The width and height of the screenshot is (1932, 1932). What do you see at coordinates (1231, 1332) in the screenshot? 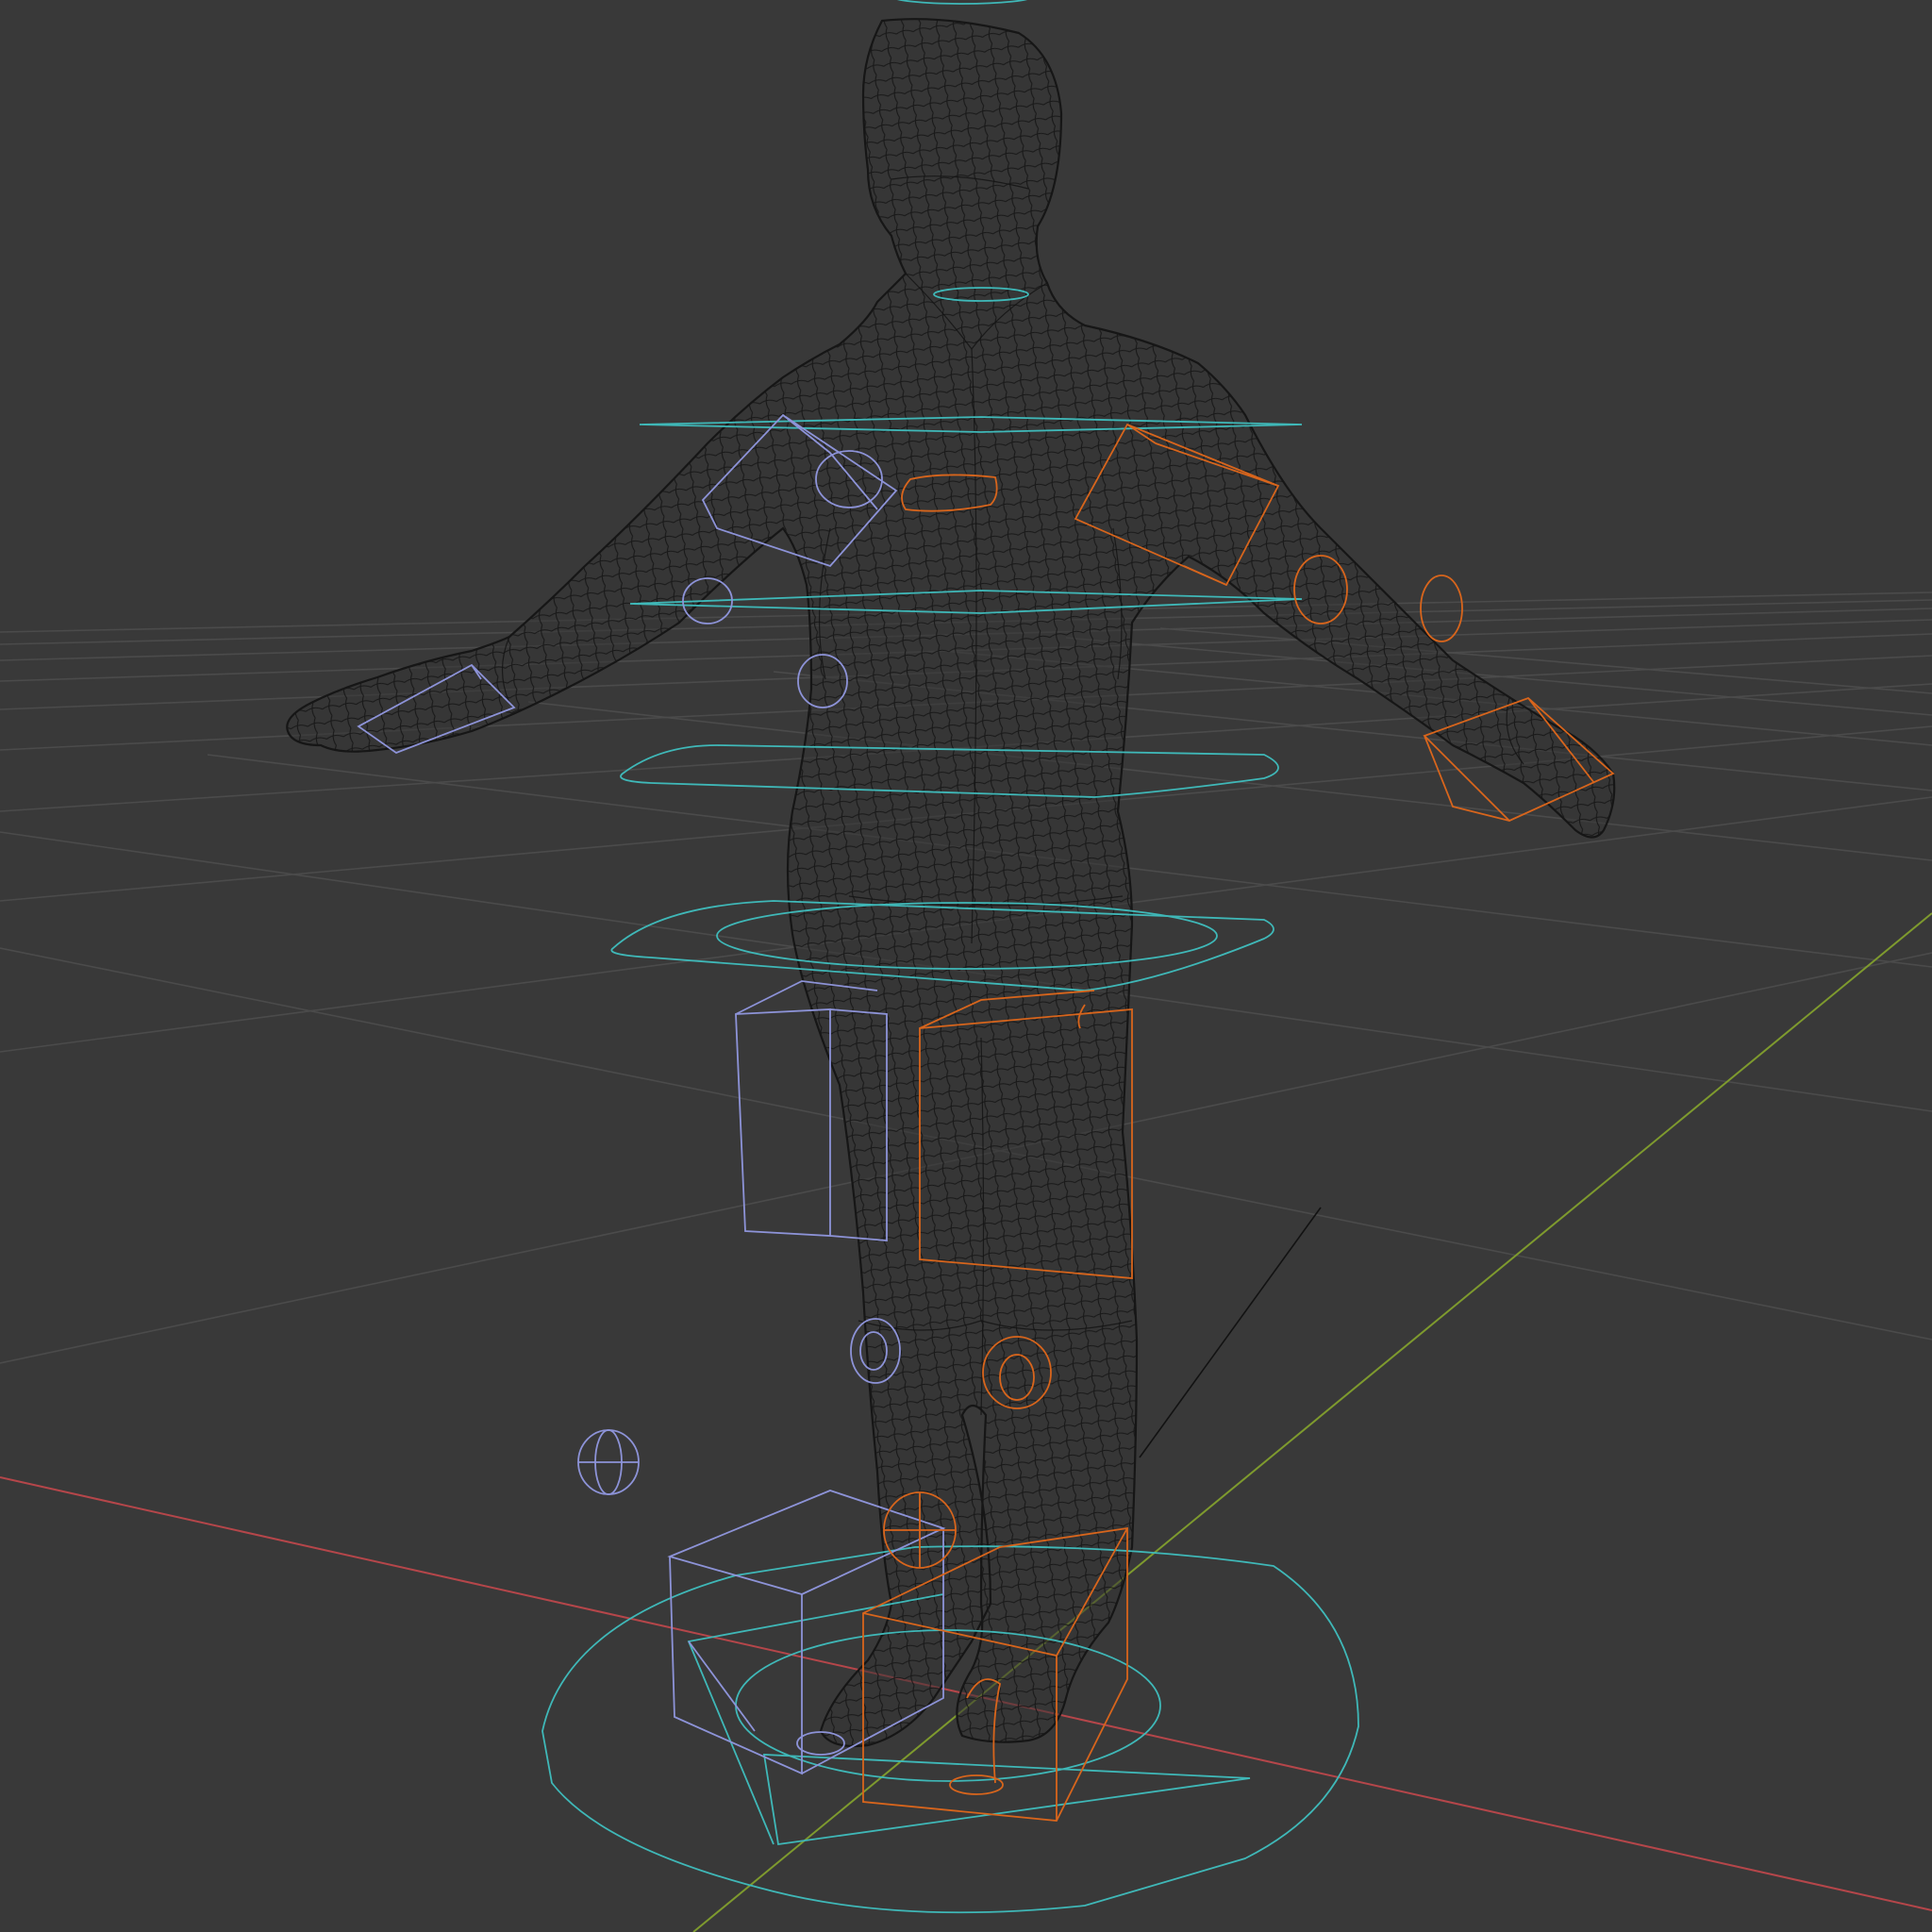
I see `view-helper-line` at bounding box center [1231, 1332].